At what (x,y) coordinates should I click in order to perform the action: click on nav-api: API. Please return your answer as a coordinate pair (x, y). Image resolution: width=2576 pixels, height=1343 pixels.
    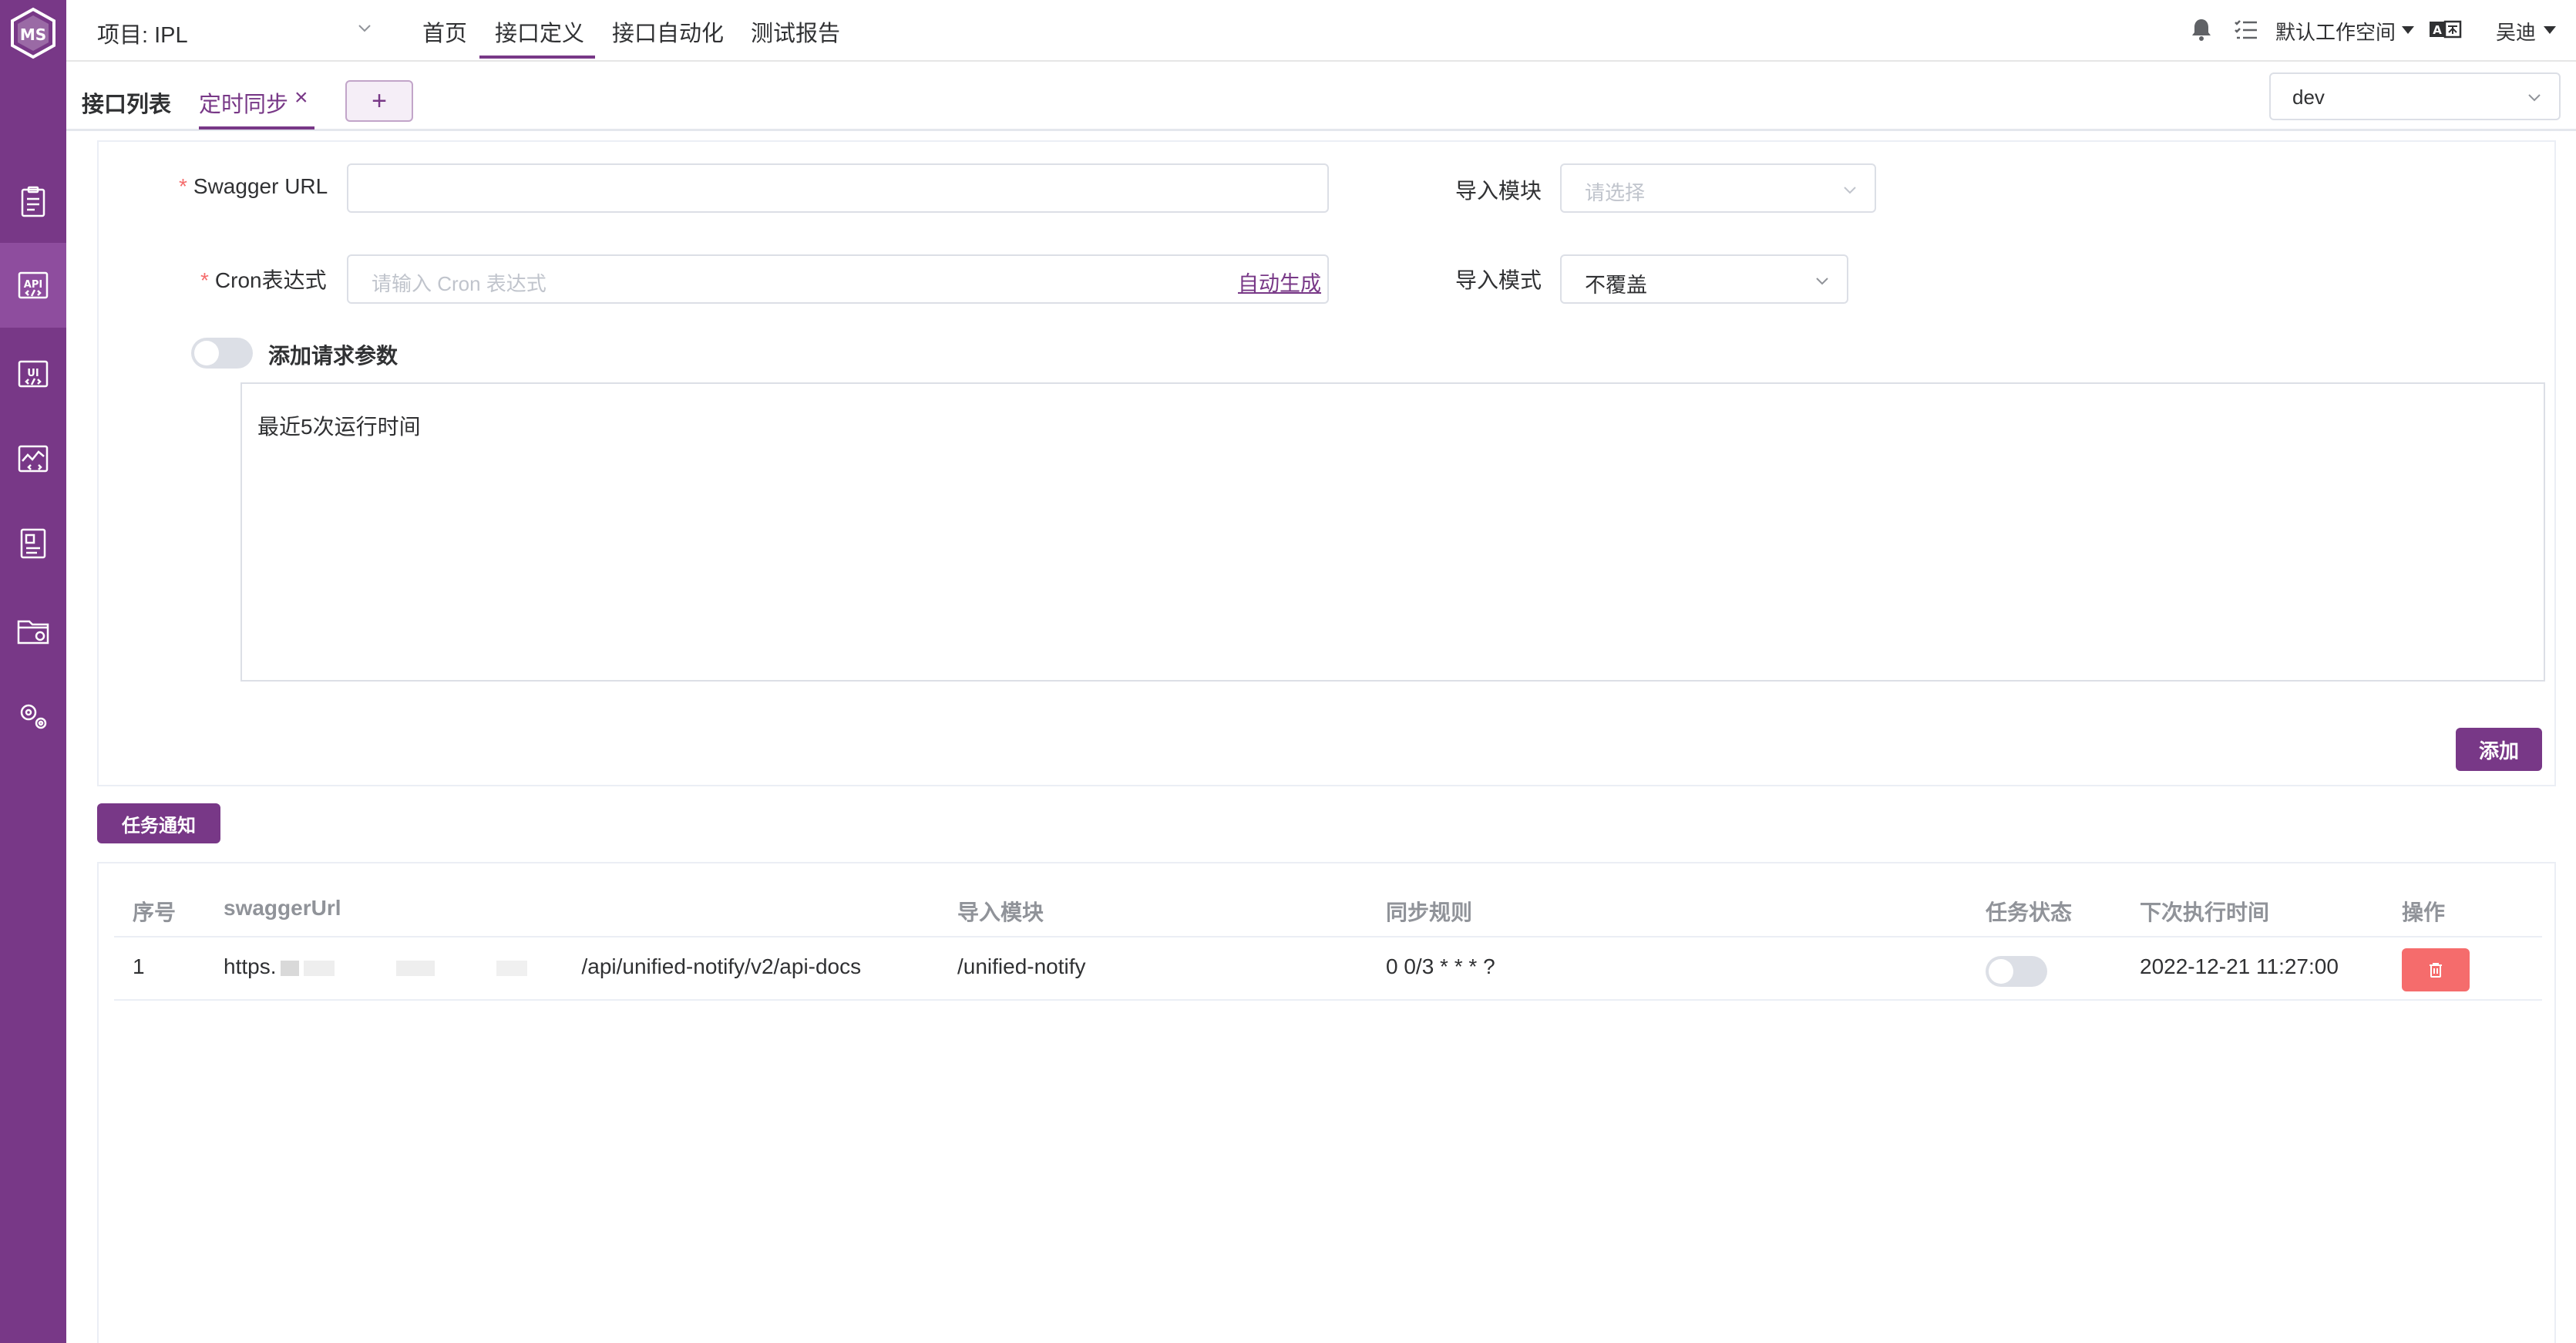
    Looking at the image, I should click on (33, 285).